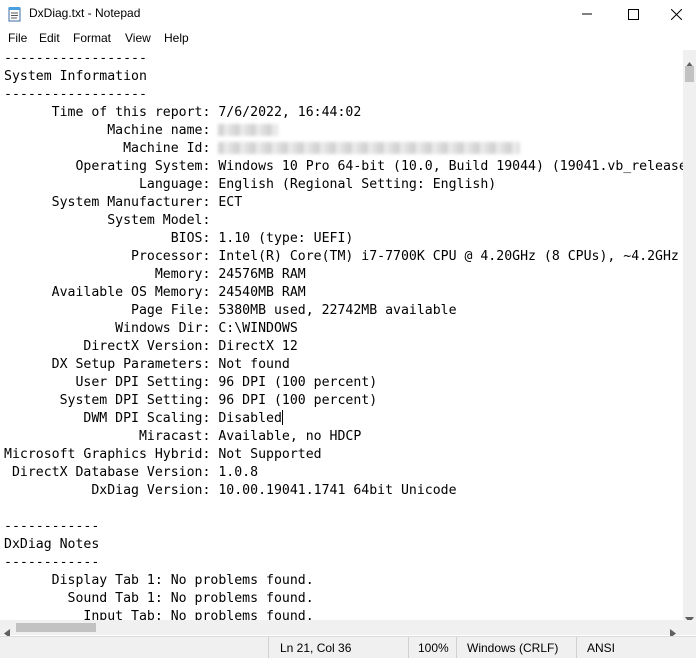 The image size is (696, 658). Describe the element at coordinates (183, 112) in the screenshot. I see `text-line: Time of this report: 7/6/2022, 16:44:02` at that location.